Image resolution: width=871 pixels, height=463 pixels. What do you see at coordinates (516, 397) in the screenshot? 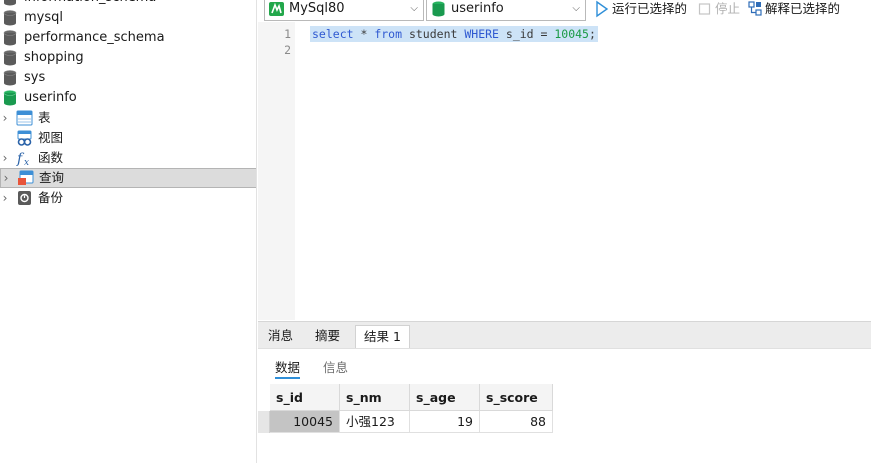
I see `column-header-s-score: s_score` at bounding box center [516, 397].